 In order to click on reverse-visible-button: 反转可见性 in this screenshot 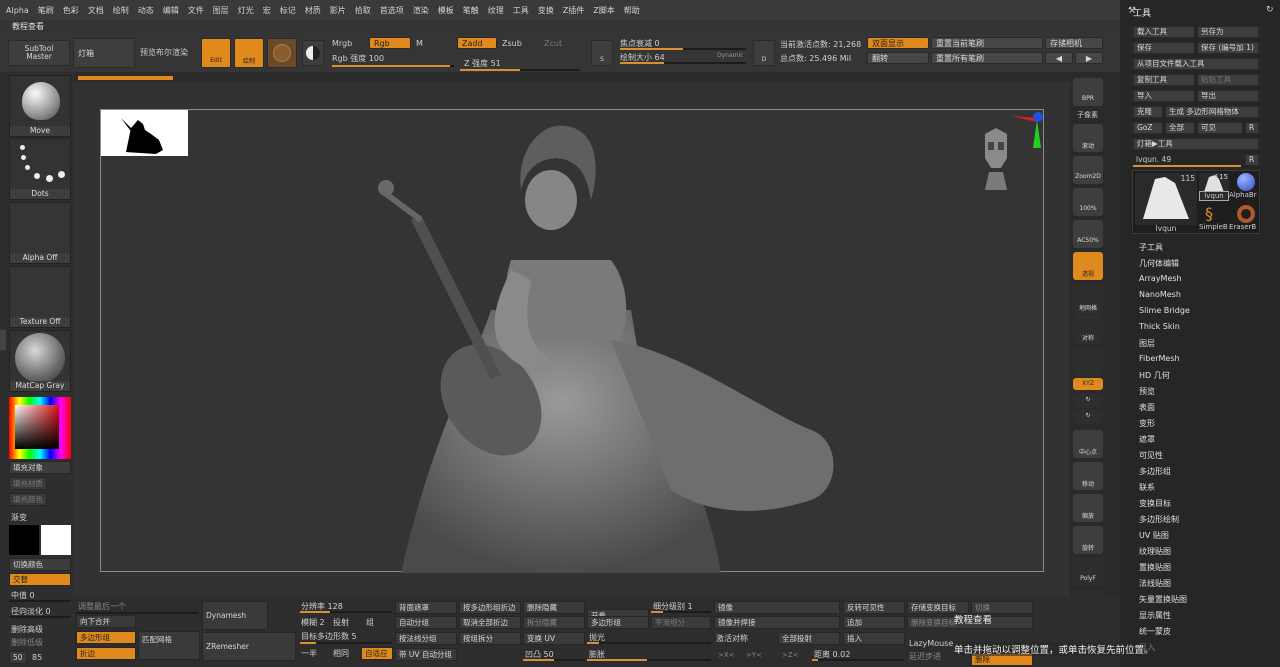, I will do `click(874, 607)`.